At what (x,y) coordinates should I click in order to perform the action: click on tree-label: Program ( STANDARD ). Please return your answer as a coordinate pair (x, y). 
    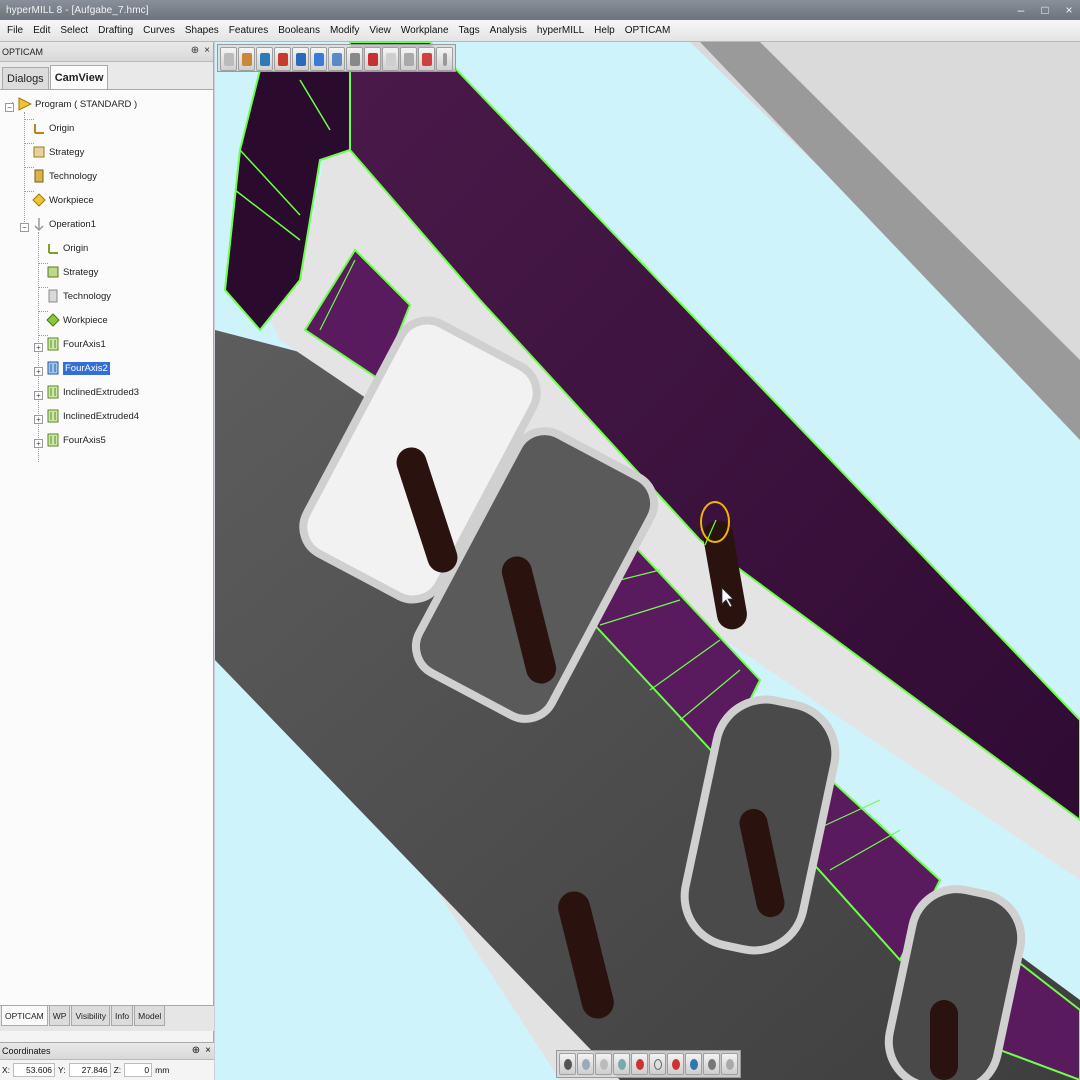
    Looking at the image, I should click on (86, 104).